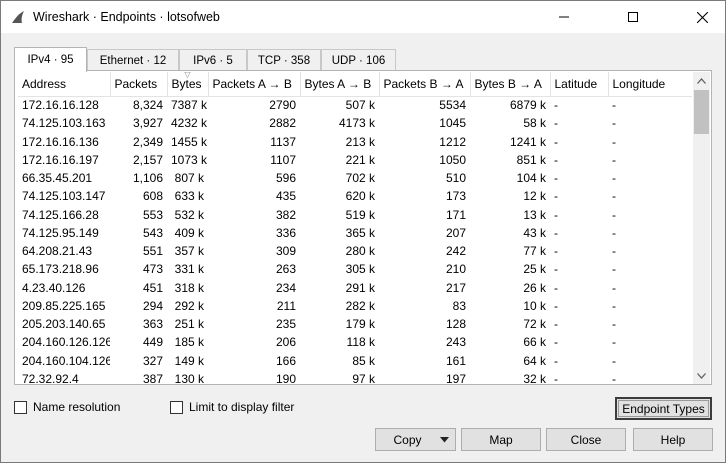 This screenshot has width=726, height=463. What do you see at coordinates (534, 196) in the screenshot?
I see `cell-bytes-b-a: 12 k` at bounding box center [534, 196].